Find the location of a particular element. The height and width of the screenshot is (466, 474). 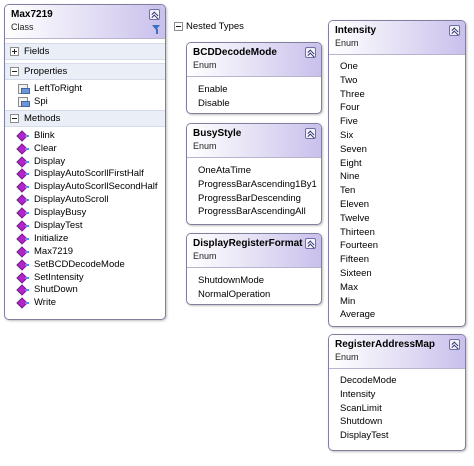

method-item: DisplayAutoScorllSecondHalf is located at coordinates (85, 186).